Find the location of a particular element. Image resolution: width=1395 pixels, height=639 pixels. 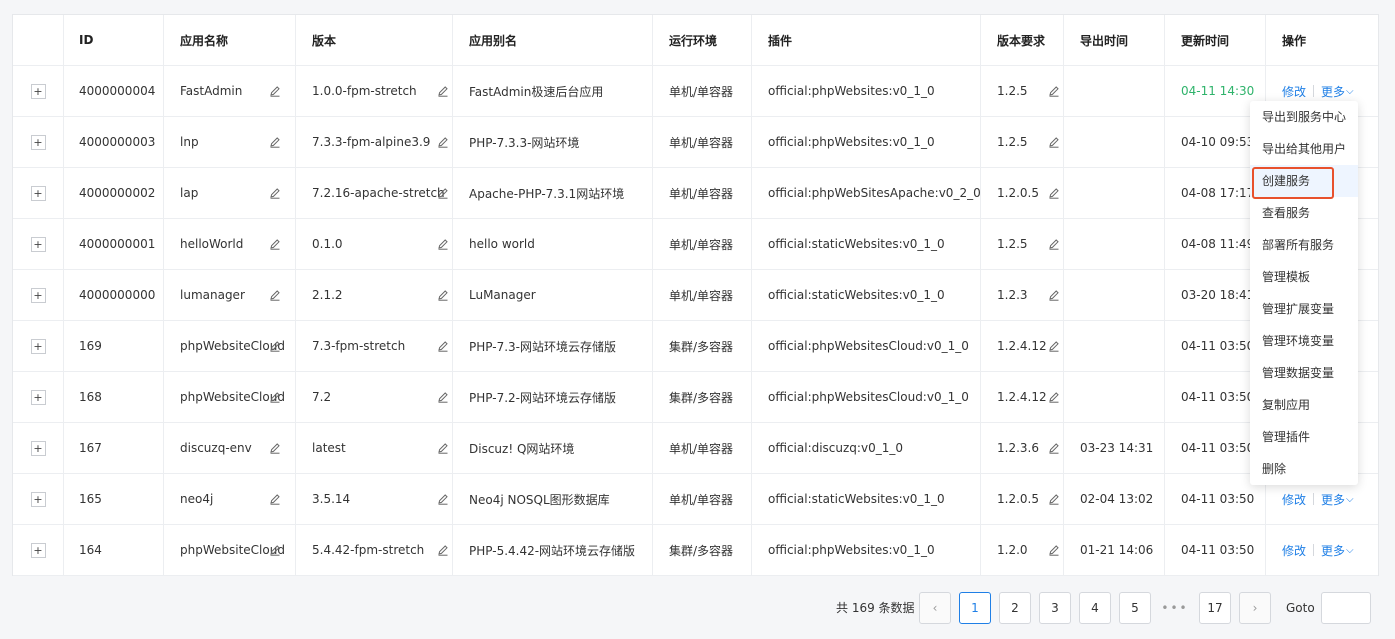

app-alias: PHP-7.3.3-网站环境 is located at coordinates (524, 142).